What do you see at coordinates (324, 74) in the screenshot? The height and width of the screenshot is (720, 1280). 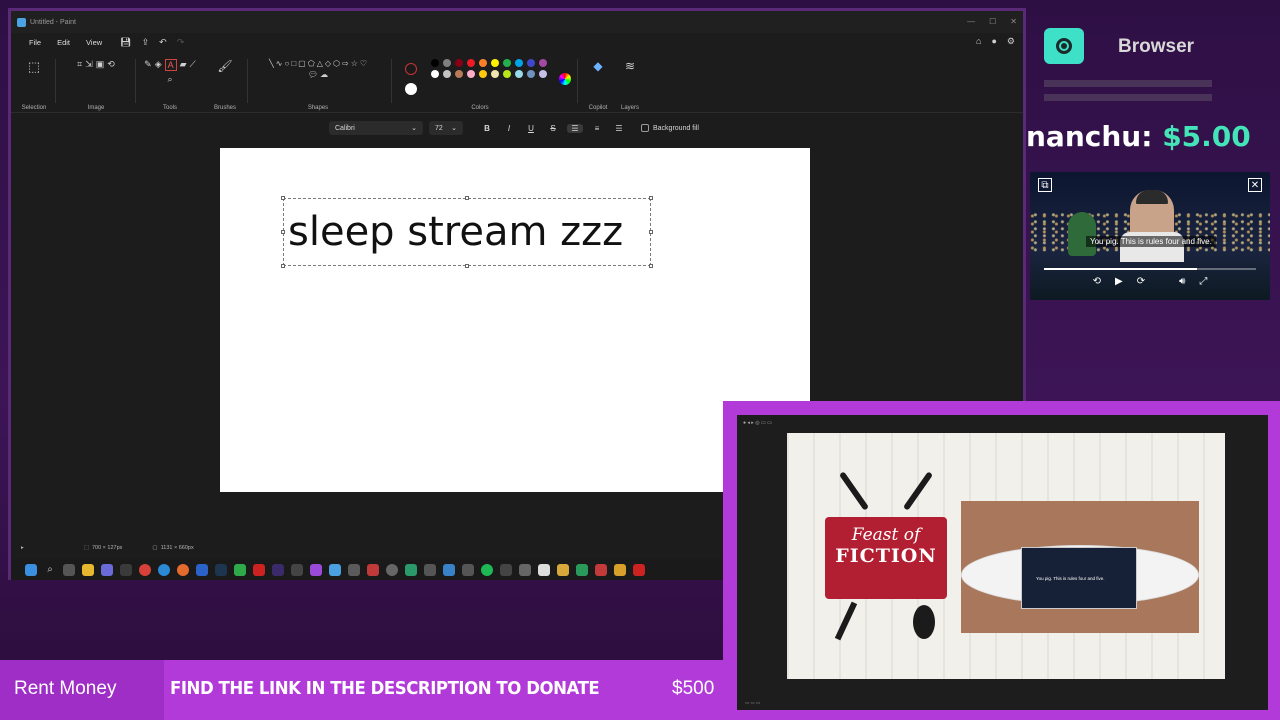 I see `cloud-shape-icon: ☁` at bounding box center [324, 74].